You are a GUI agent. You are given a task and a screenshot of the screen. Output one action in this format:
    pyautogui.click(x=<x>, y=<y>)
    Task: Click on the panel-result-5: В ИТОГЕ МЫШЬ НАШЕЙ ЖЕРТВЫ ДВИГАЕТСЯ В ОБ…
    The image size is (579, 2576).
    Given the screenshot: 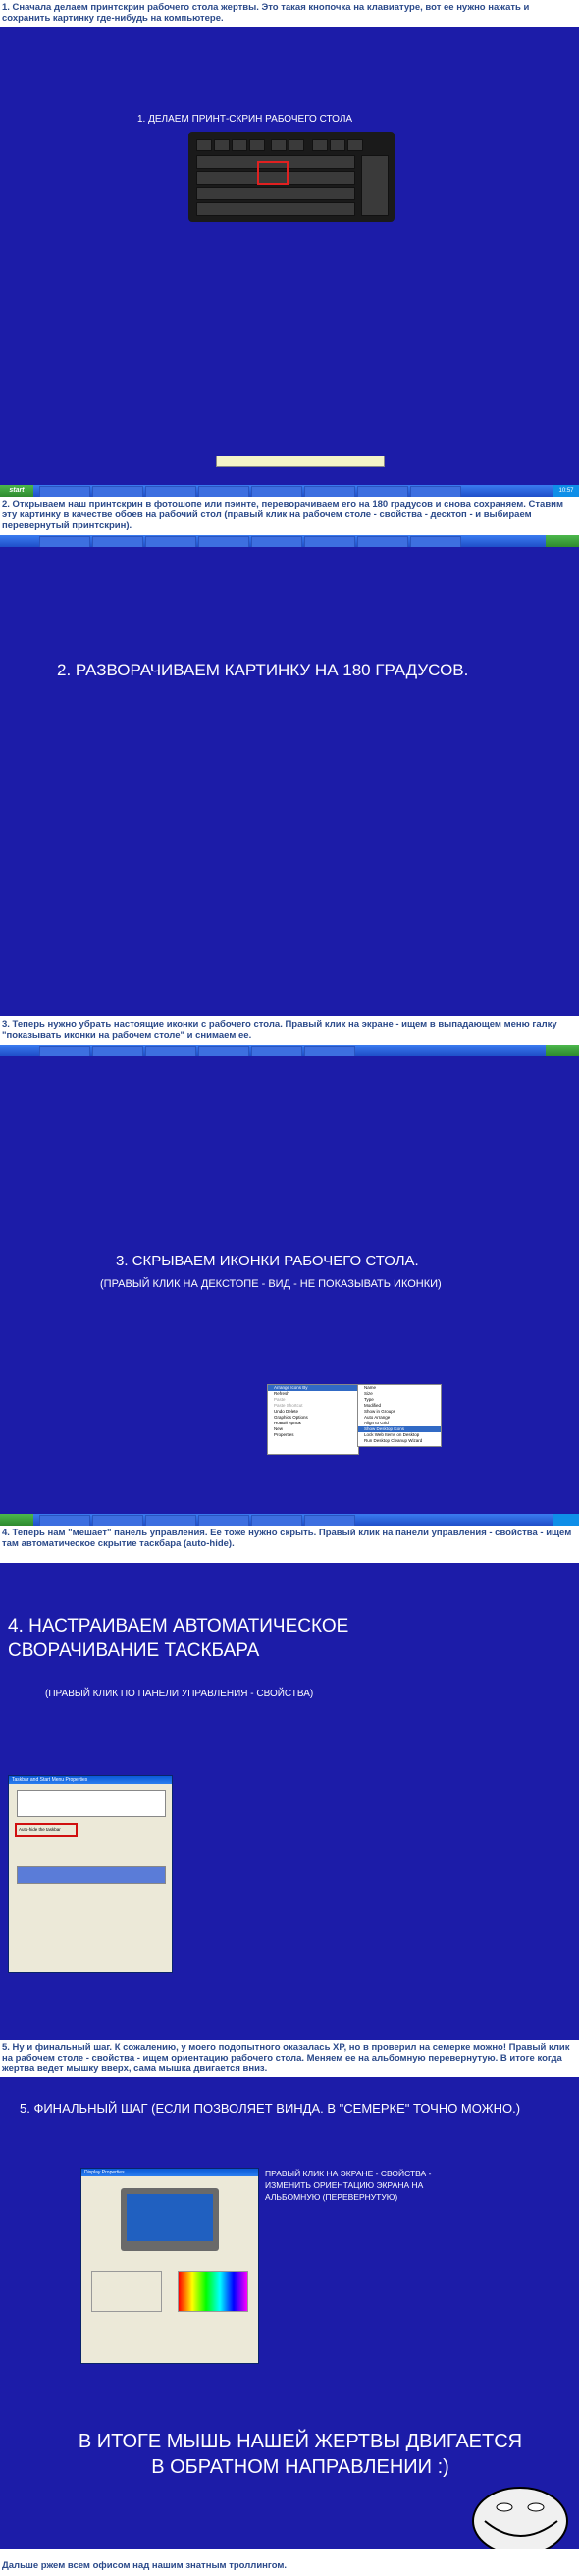 What is the action you would take?
    pyautogui.click(x=300, y=2454)
    